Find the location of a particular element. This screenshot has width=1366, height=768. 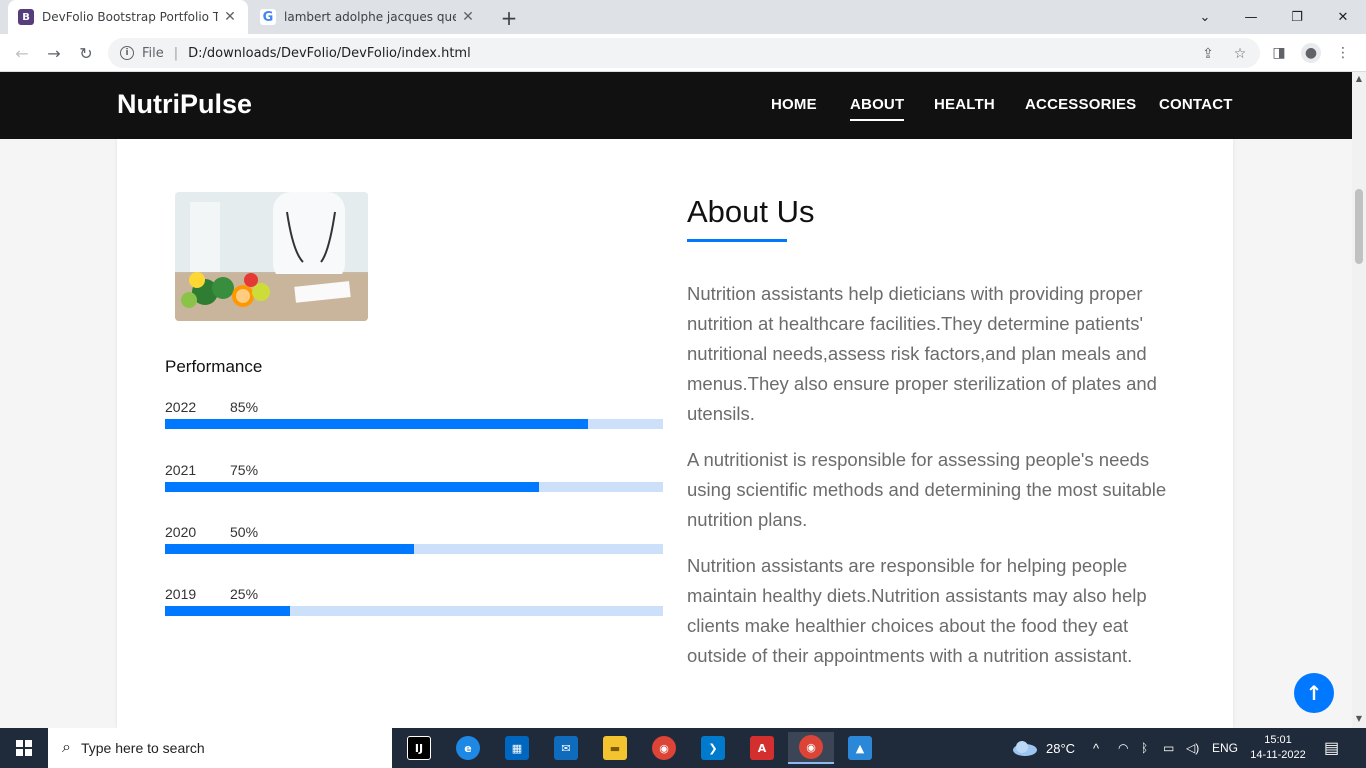

site-brand-logo: NutriPulse is located at coordinates (184, 104).